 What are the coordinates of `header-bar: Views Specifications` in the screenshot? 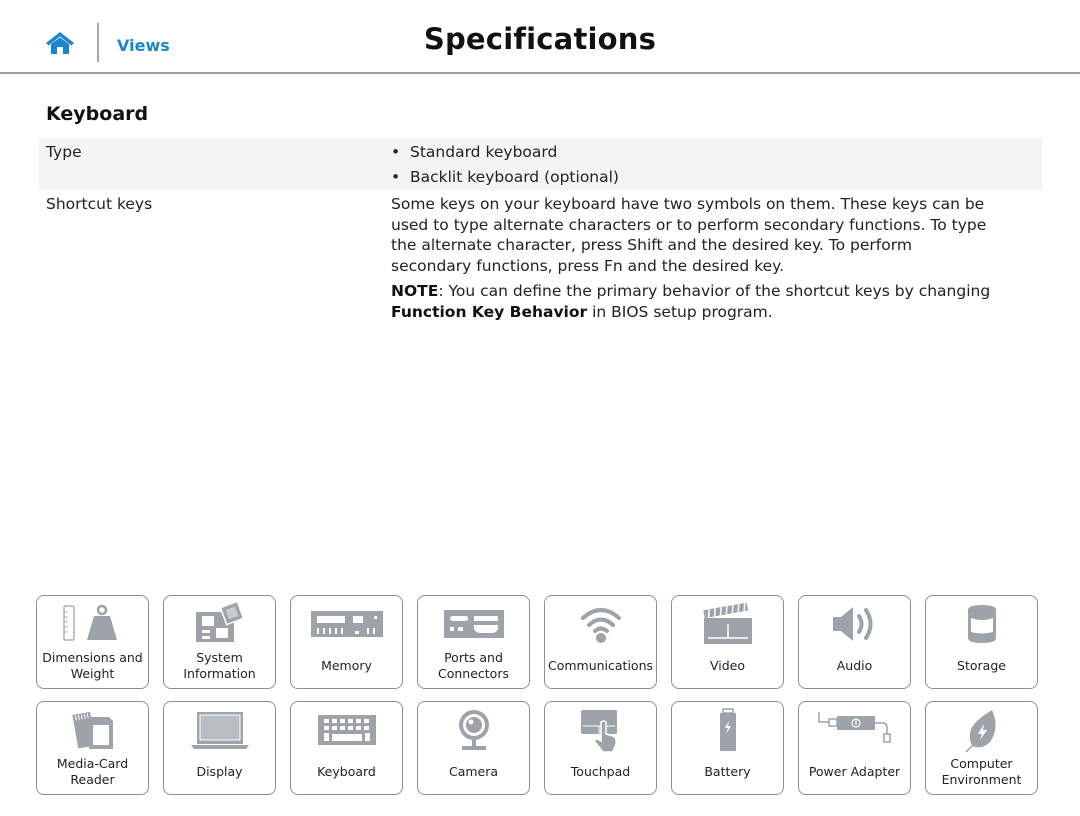 It's located at (540, 37).